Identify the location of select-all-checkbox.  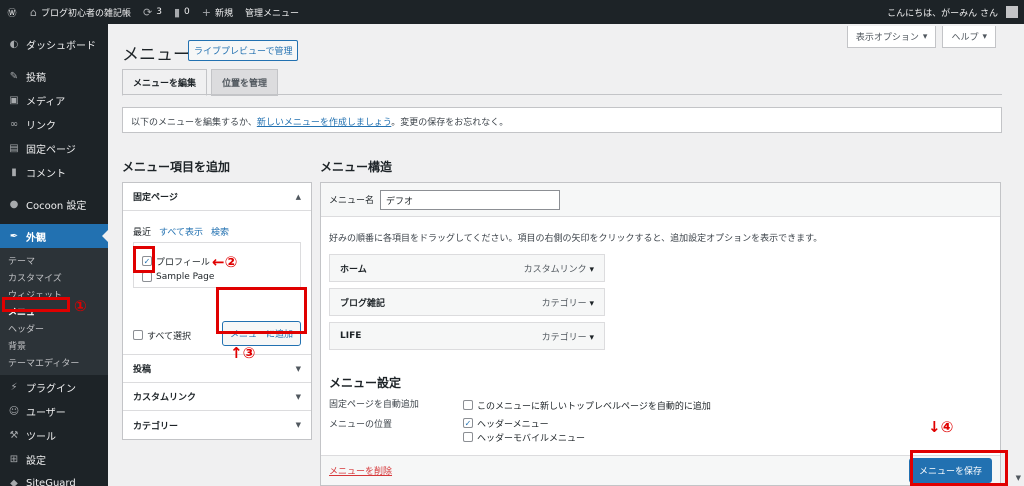
(138, 335).